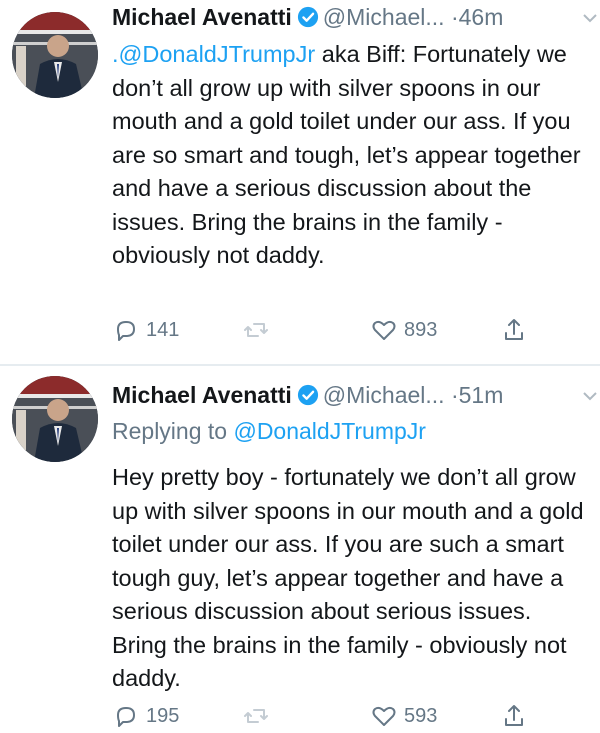  I want to click on replying-to-link: @DonaldJTrumpJr, so click(329, 431).